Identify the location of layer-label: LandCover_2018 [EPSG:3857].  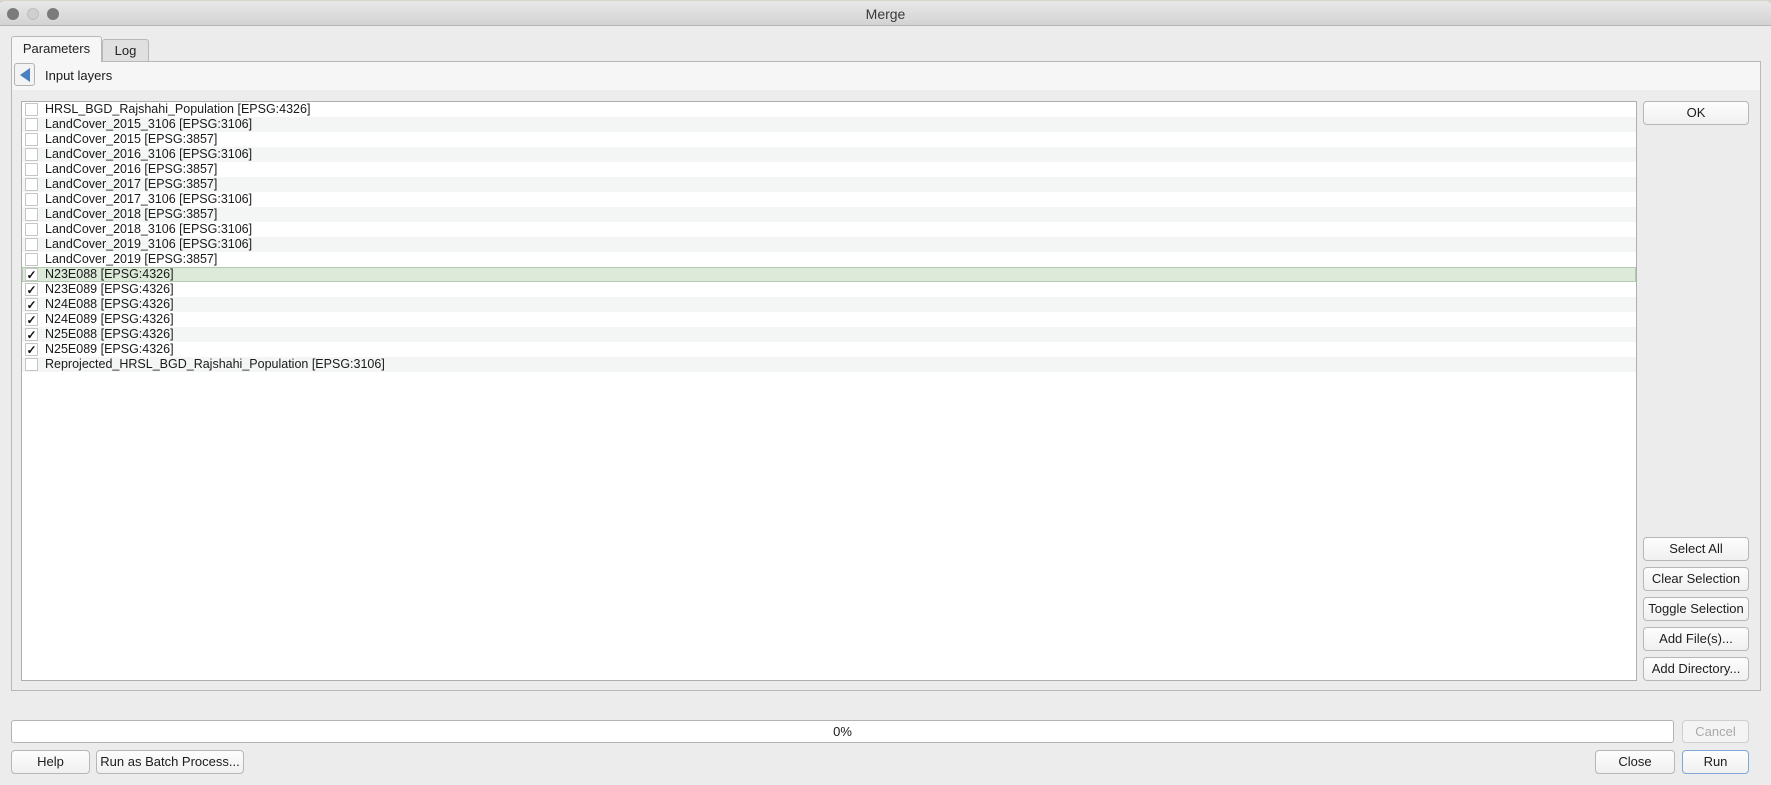
(131, 214).